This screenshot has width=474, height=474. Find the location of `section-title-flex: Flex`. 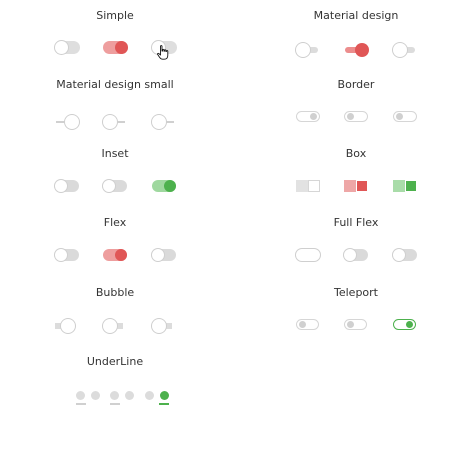

section-title-flex: Flex is located at coordinates (115, 222).